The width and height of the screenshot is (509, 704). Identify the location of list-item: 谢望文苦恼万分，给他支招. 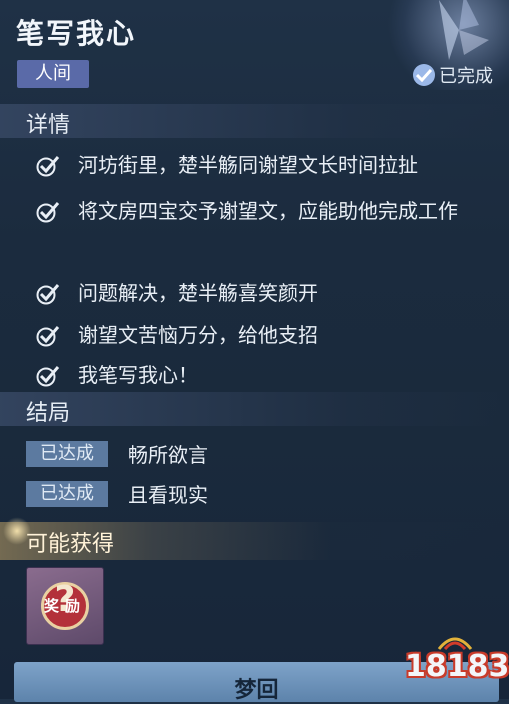
(269, 338).